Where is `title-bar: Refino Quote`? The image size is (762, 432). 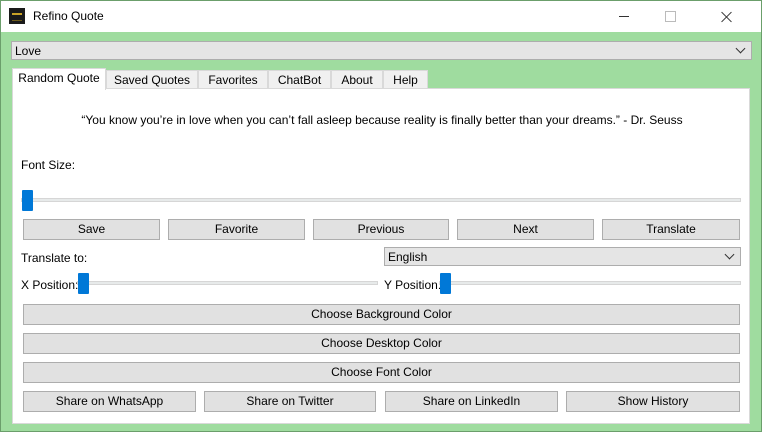 title-bar: Refino Quote is located at coordinates (381, 16).